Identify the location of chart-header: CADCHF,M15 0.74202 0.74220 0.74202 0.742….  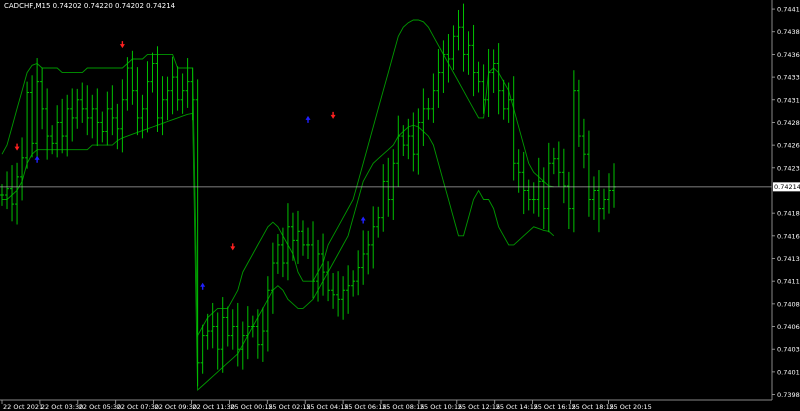
(89, 6).